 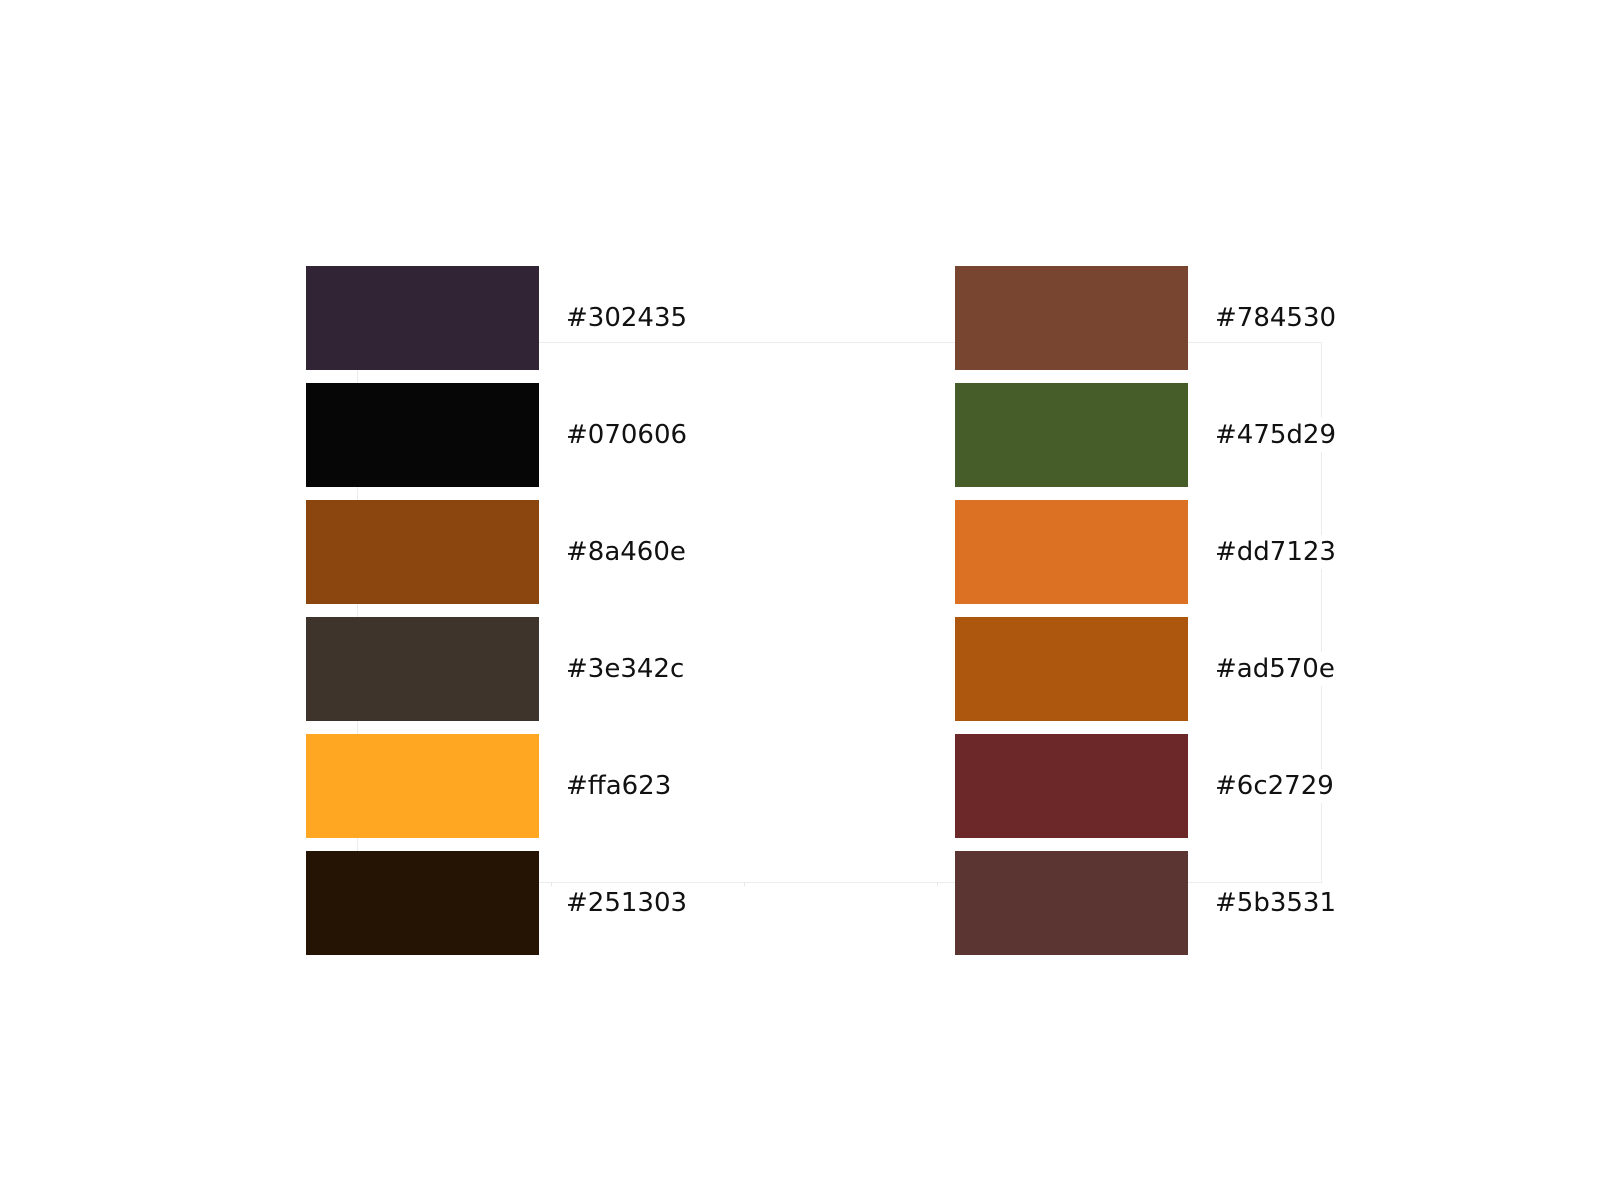 I want to click on swatch-row: #302435, so click(x=497, y=318).